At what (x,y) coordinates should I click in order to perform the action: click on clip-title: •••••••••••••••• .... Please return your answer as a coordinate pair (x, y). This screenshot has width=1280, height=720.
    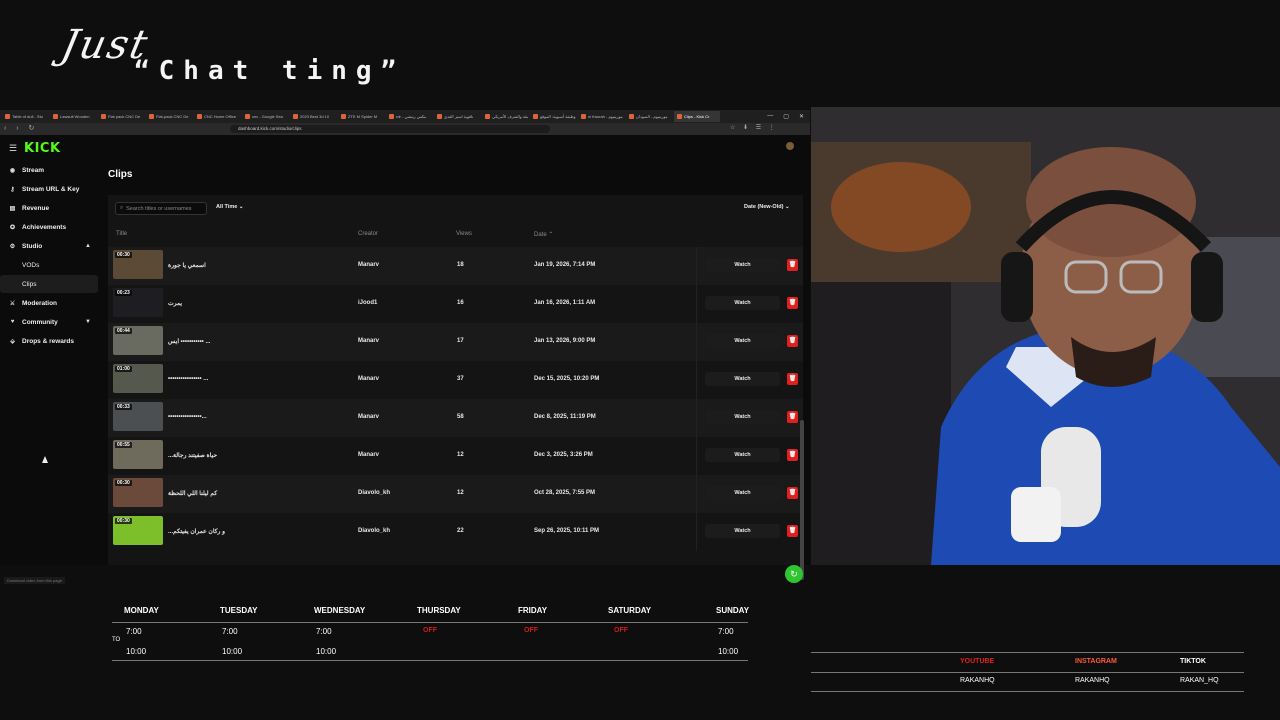
    Looking at the image, I should click on (188, 379).